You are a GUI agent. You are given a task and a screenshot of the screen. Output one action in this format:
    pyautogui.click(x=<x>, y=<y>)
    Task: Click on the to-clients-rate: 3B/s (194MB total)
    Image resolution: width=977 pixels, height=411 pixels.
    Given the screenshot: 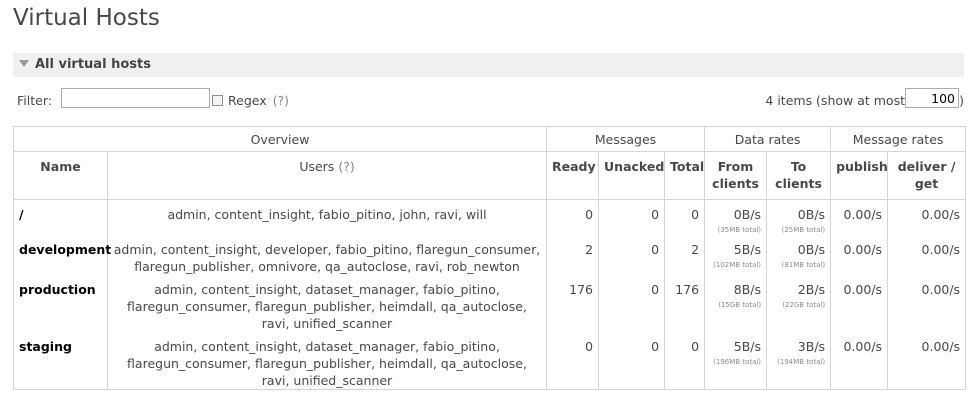 What is the action you would take?
    pyautogui.click(x=799, y=361)
    